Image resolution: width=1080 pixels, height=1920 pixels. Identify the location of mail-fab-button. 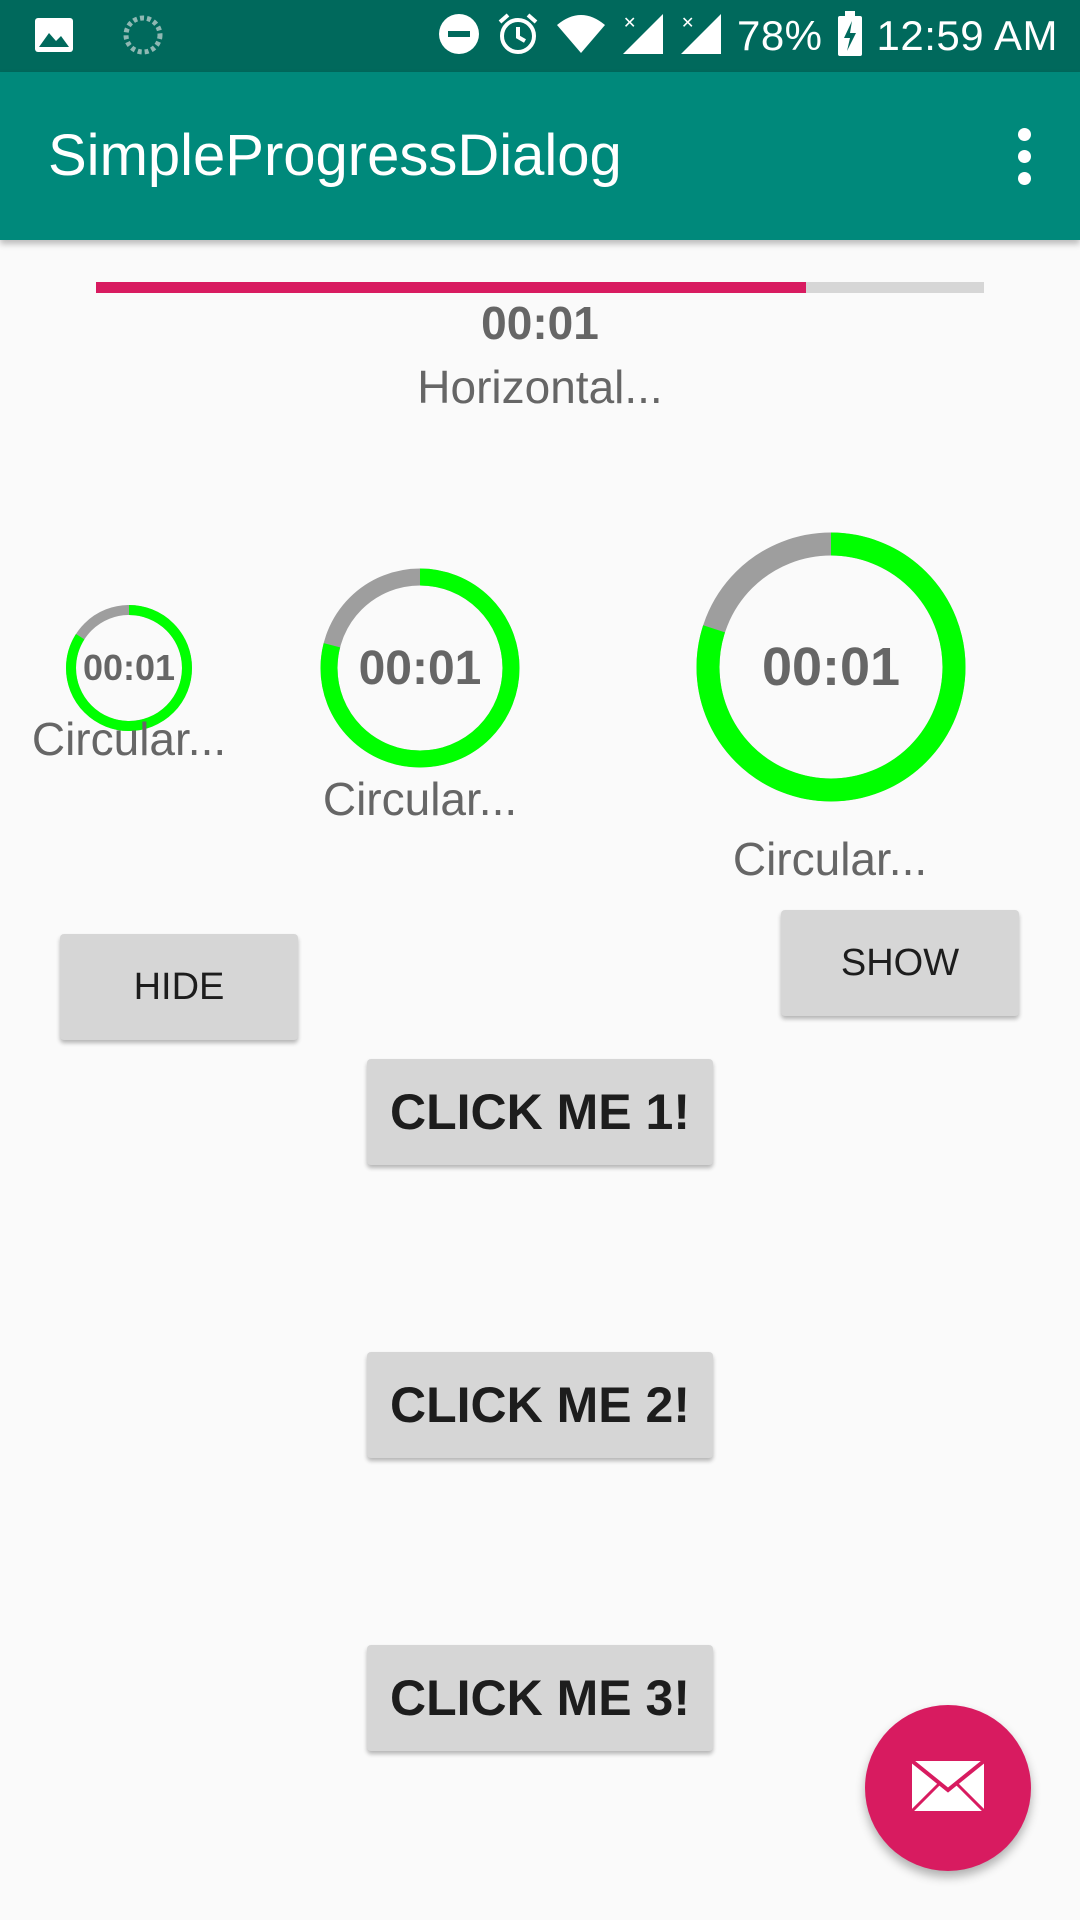
(948, 1788).